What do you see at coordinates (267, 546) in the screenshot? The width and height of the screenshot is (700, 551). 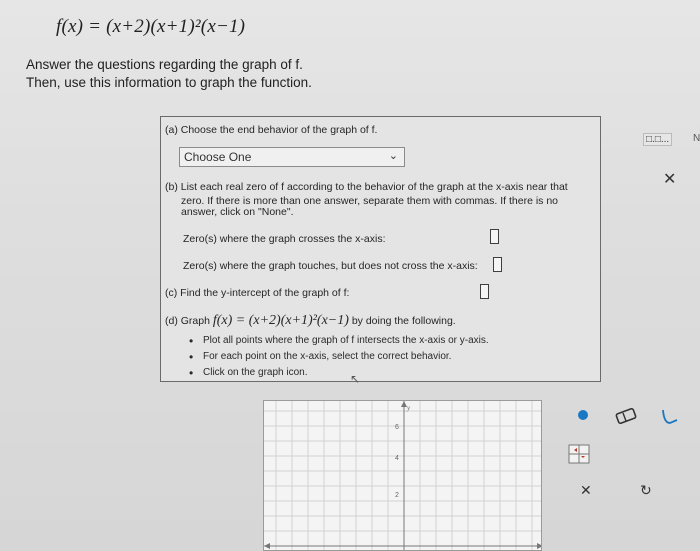 I see `x-axis-left-arrow` at bounding box center [267, 546].